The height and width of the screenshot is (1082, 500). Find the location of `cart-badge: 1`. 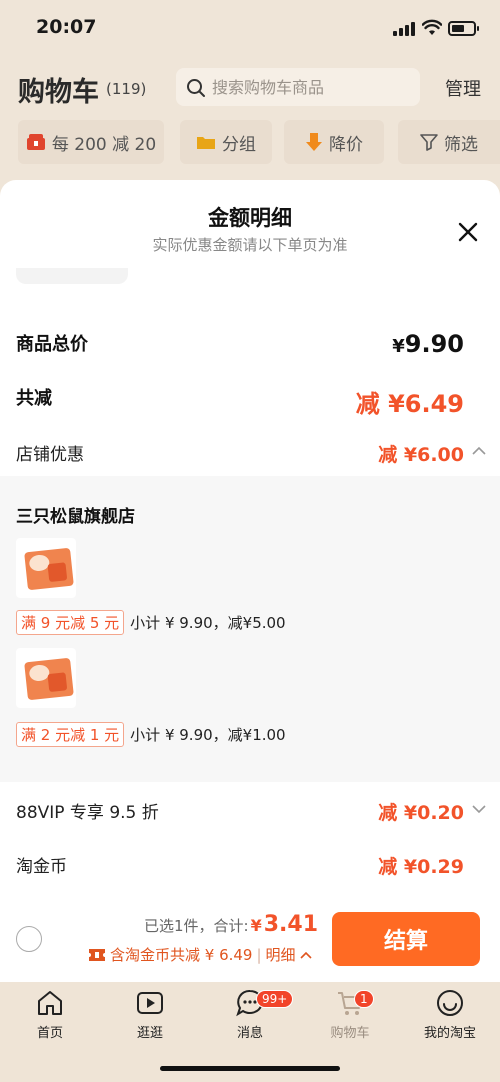

cart-badge: 1 is located at coordinates (364, 999).